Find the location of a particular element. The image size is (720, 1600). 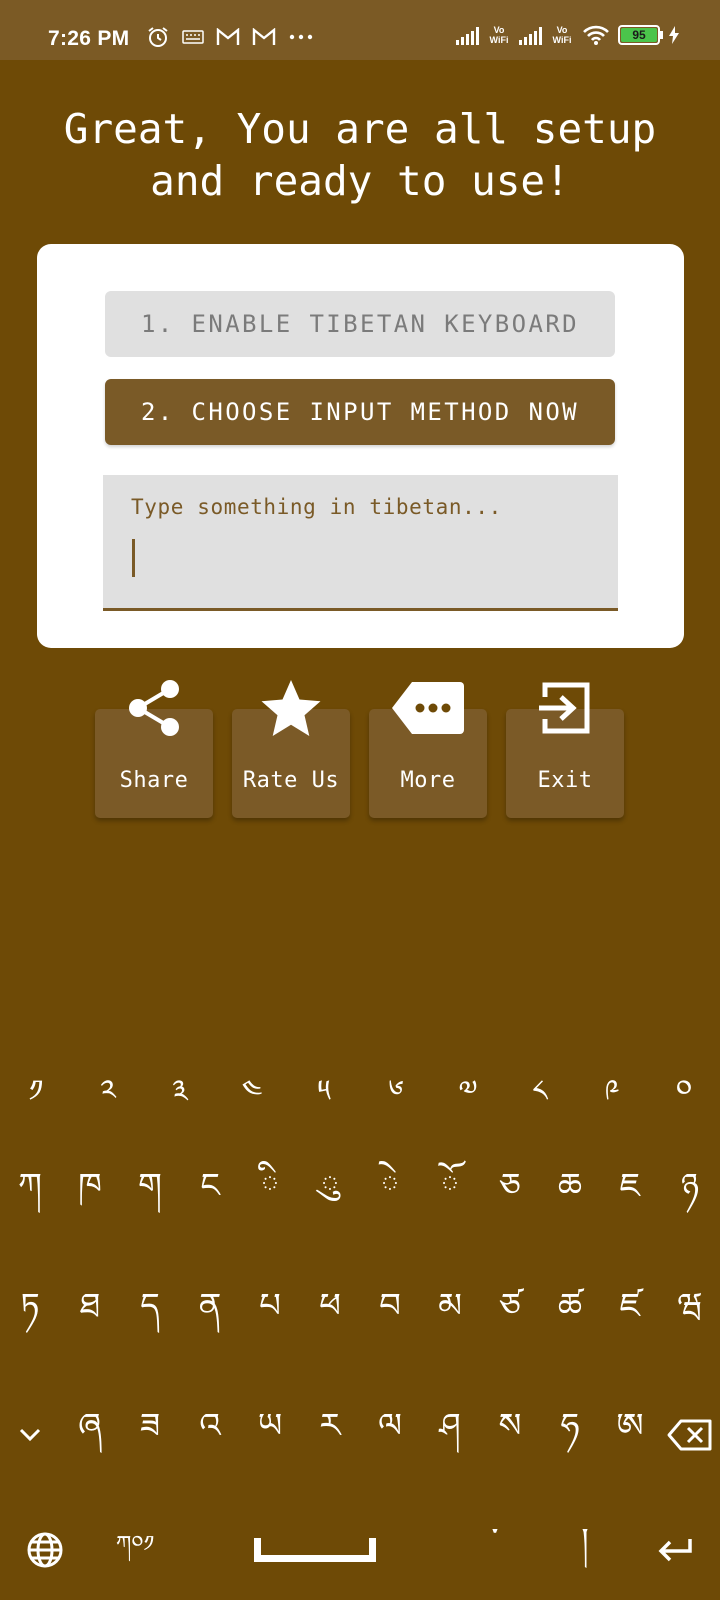

shad-key: ། is located at coordinates (585, 1550).